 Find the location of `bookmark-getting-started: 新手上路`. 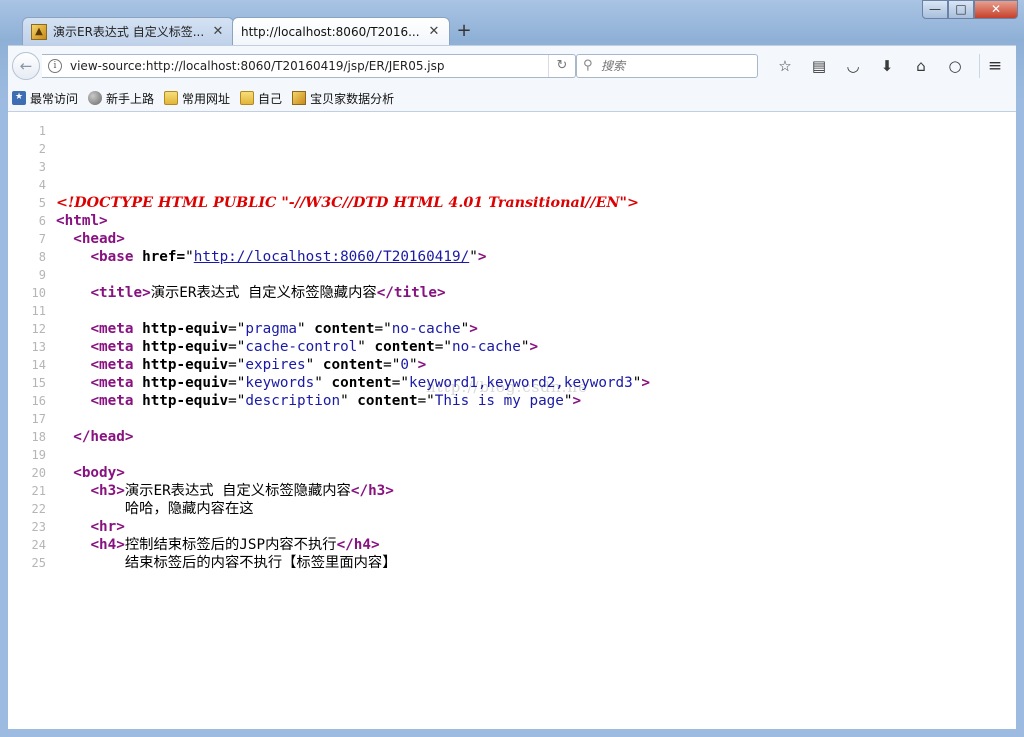

bookmark-getting-started: 新手上路 is located at coordinates (121, 98).